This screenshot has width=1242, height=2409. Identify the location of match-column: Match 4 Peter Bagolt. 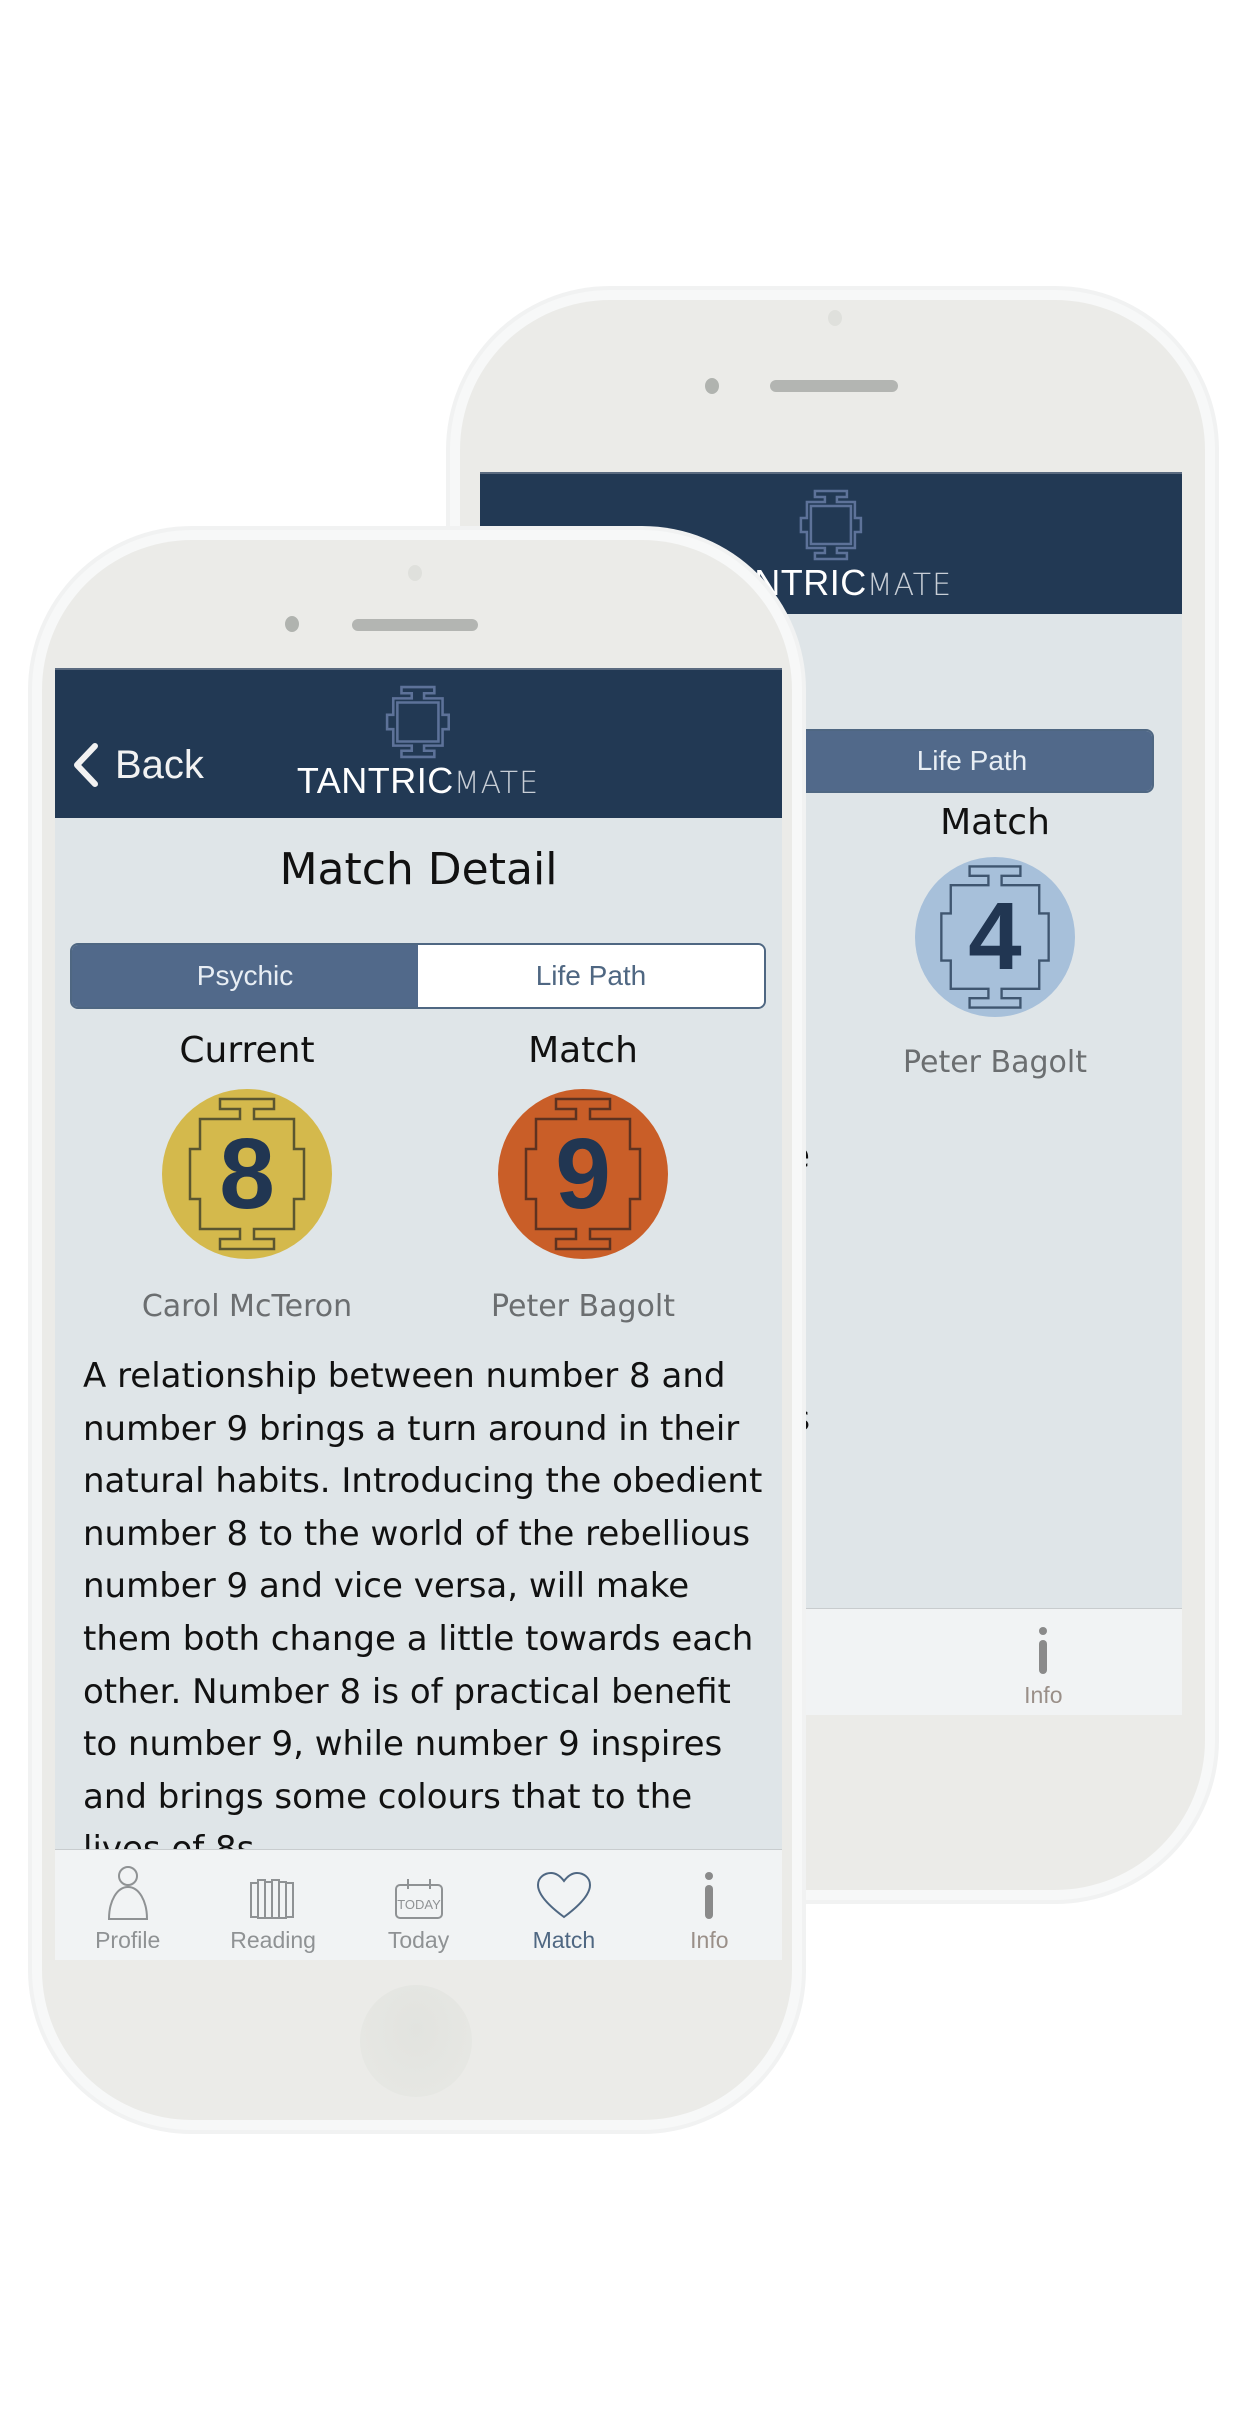
(995, 941).